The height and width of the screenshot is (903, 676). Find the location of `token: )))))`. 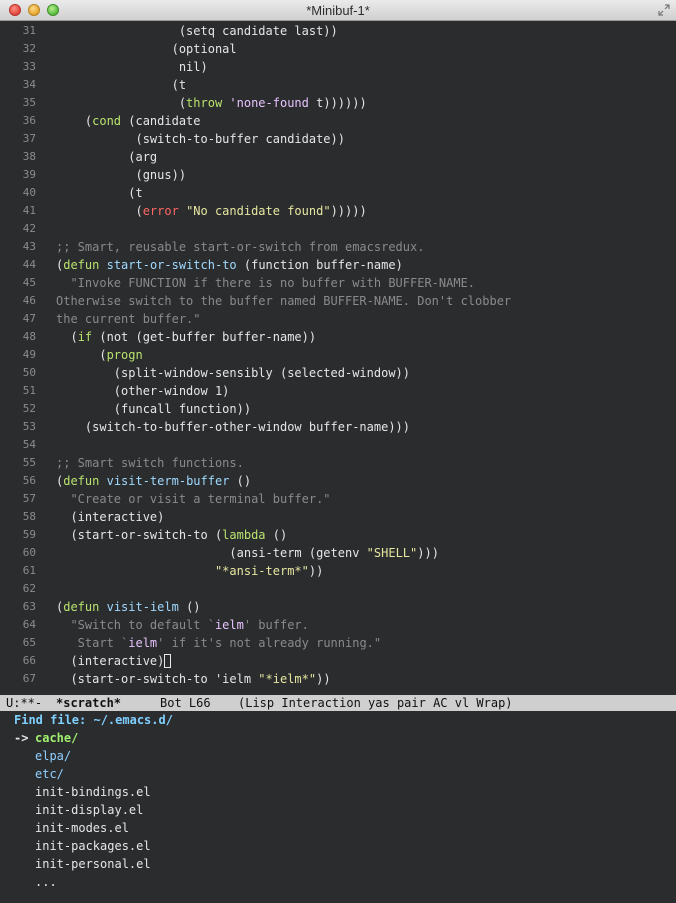

token: ))))) is located at coordinates (348, 211).